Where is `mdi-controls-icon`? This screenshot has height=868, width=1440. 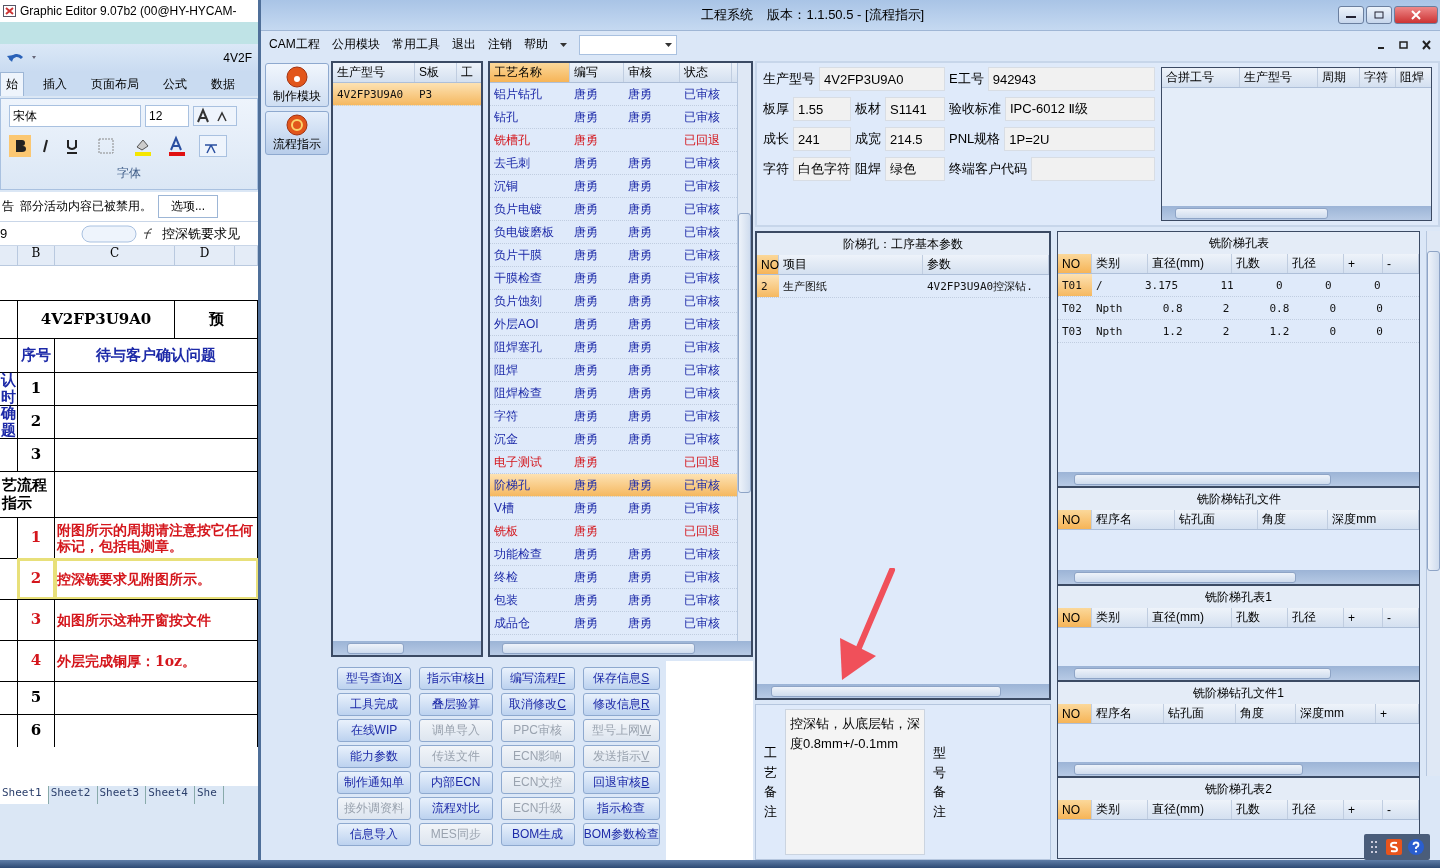 mdi-controls-icon is located at coordinates (1404, 44).